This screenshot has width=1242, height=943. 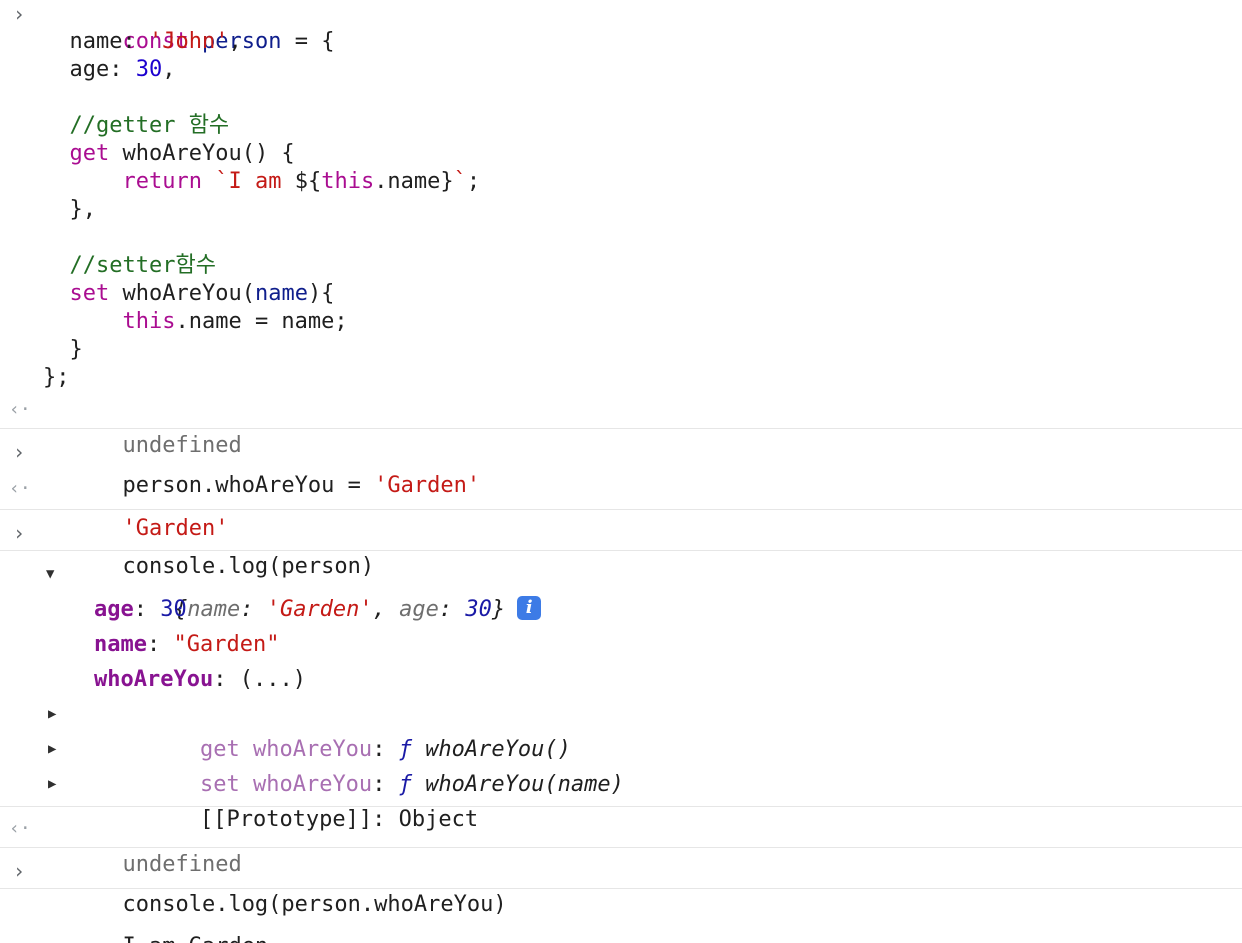 I want to click on triangle-down-icon: ▼, so click(x=53, y=574).